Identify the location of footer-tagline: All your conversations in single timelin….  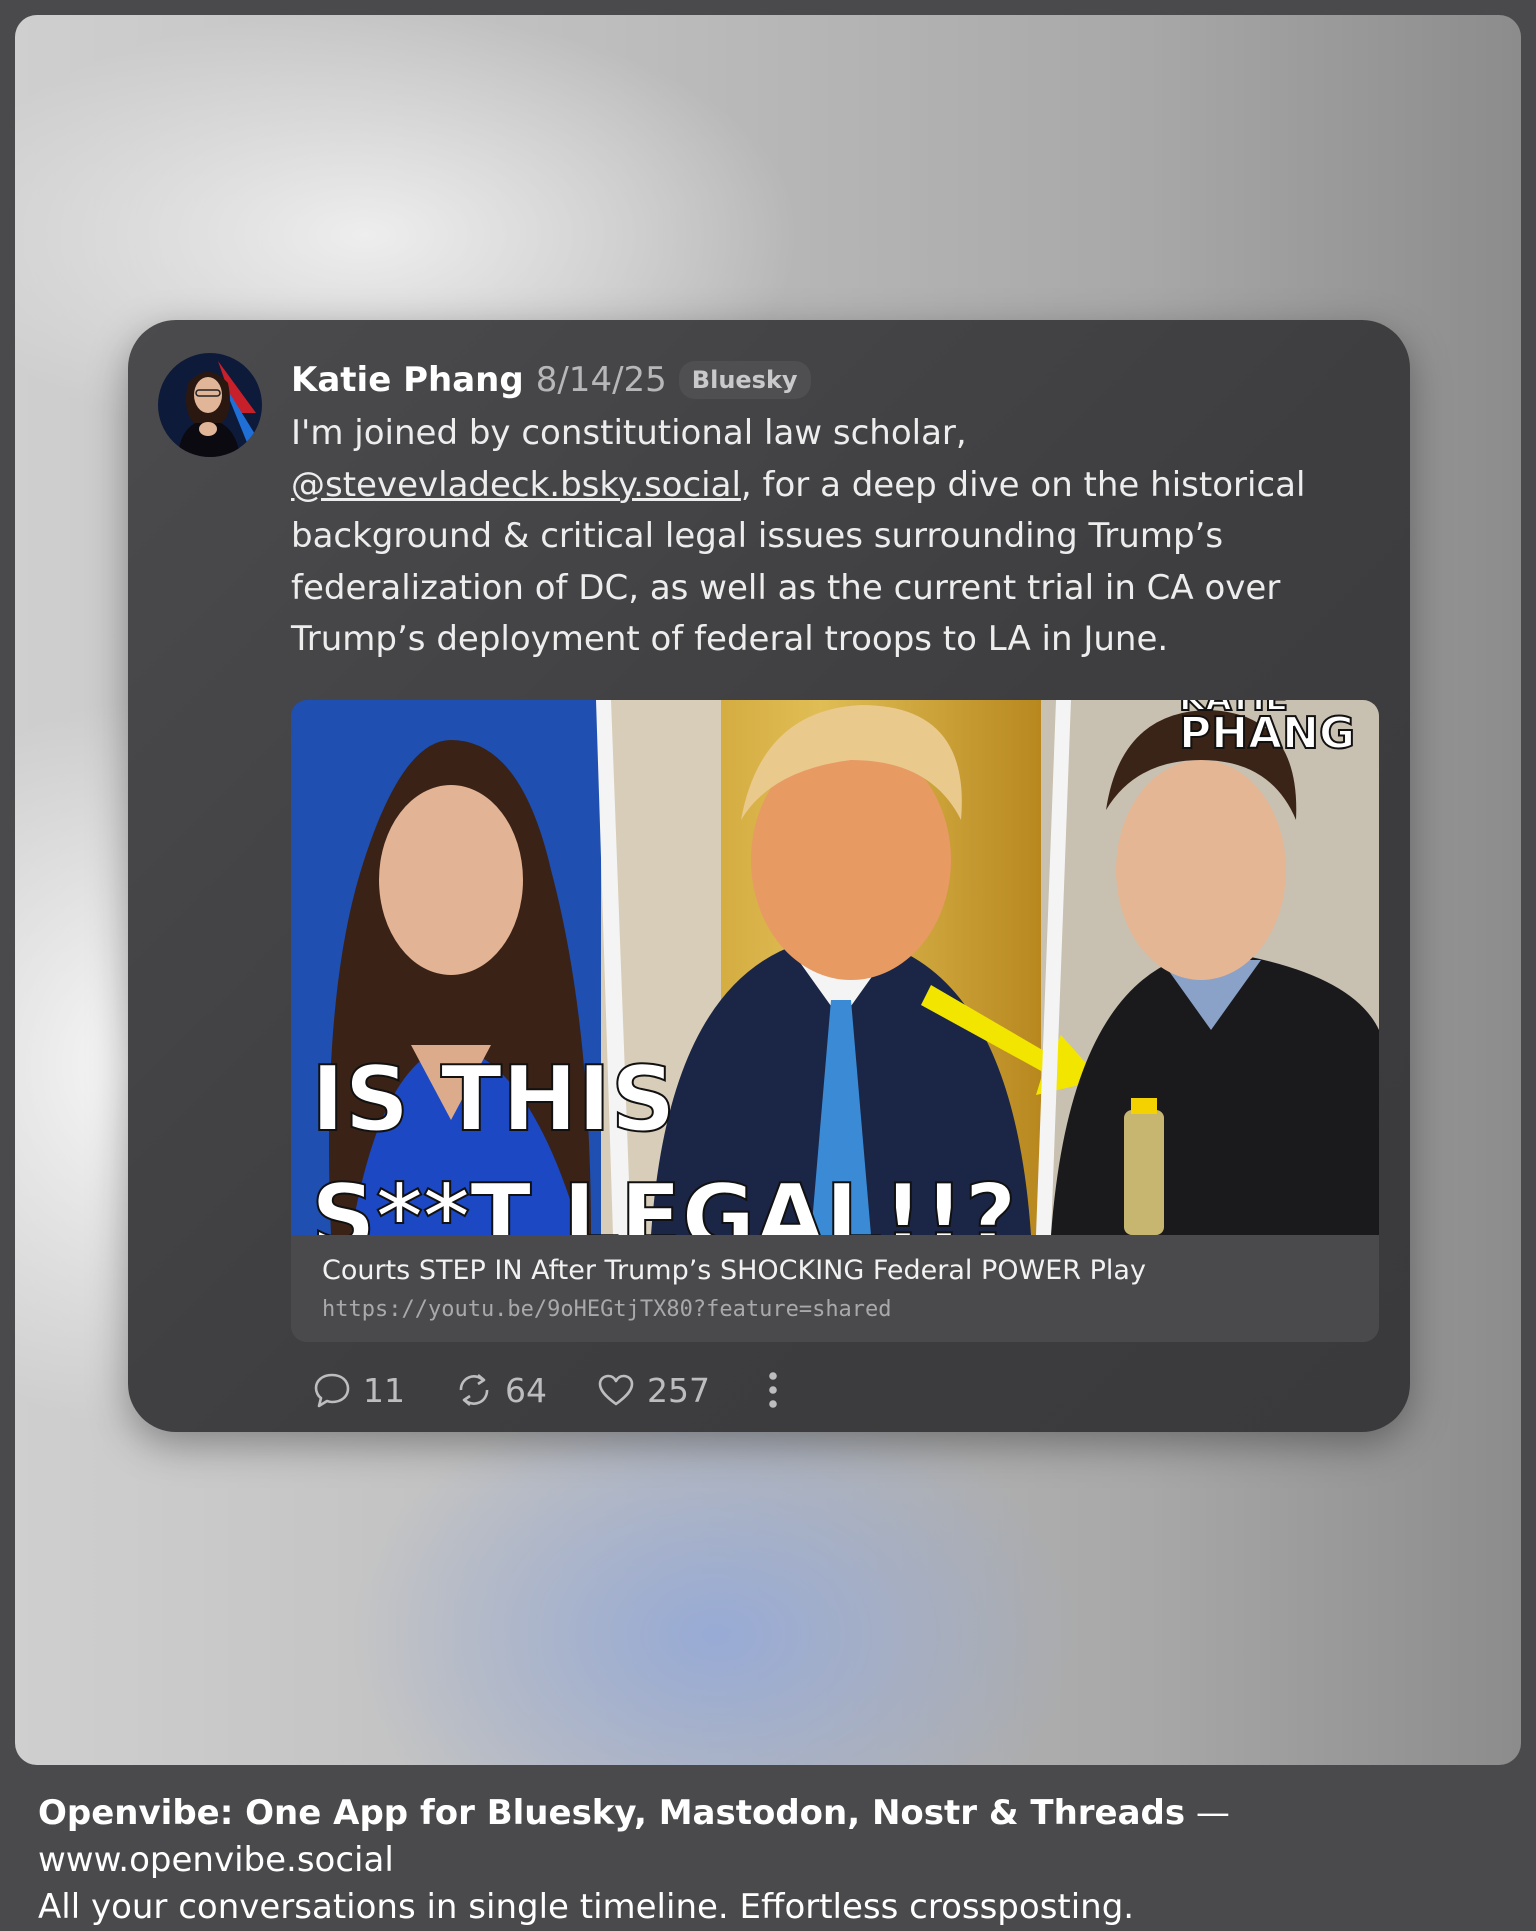
(586, 1907).